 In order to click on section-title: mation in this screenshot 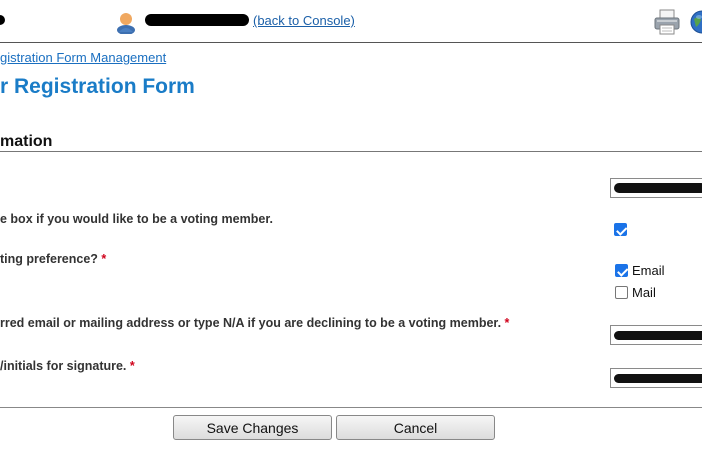, I will do `click(26, 141)`.